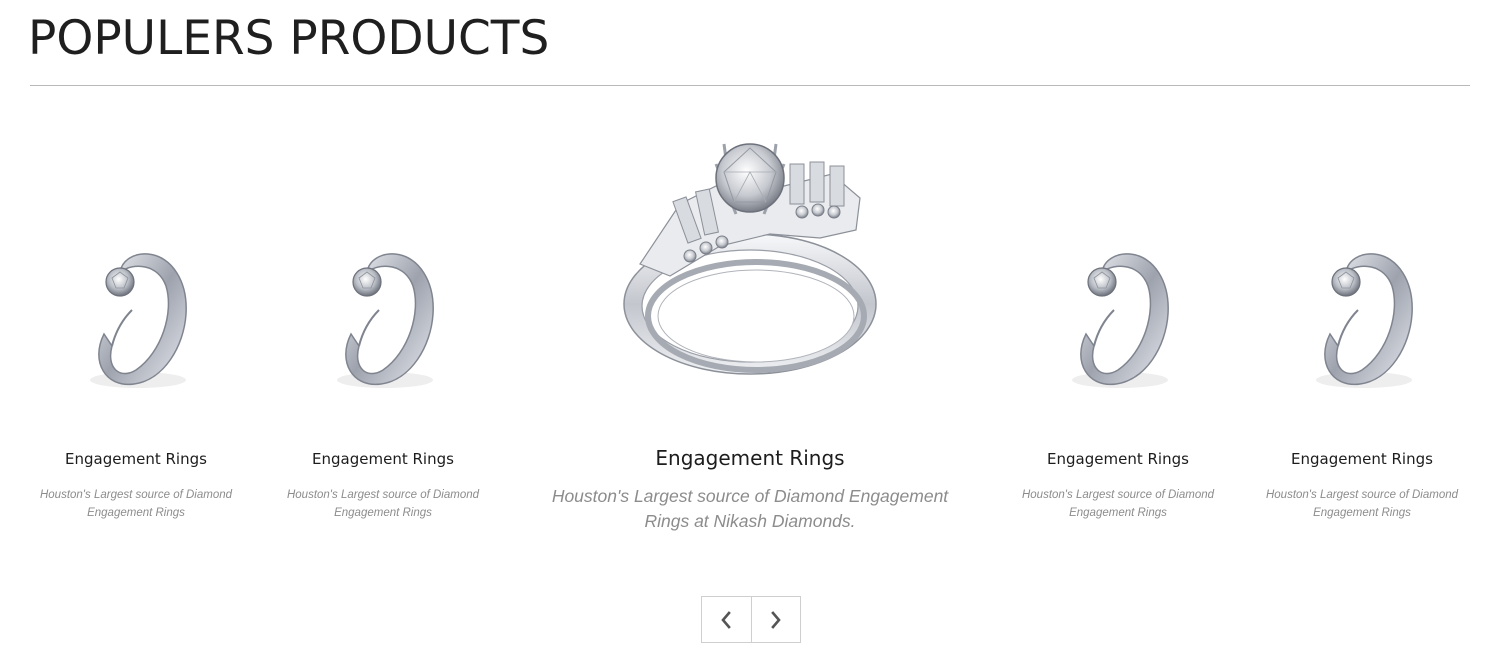 The image size is (1497, 660). I want to click on bridal-set-ring-icon, so click(750, 260).